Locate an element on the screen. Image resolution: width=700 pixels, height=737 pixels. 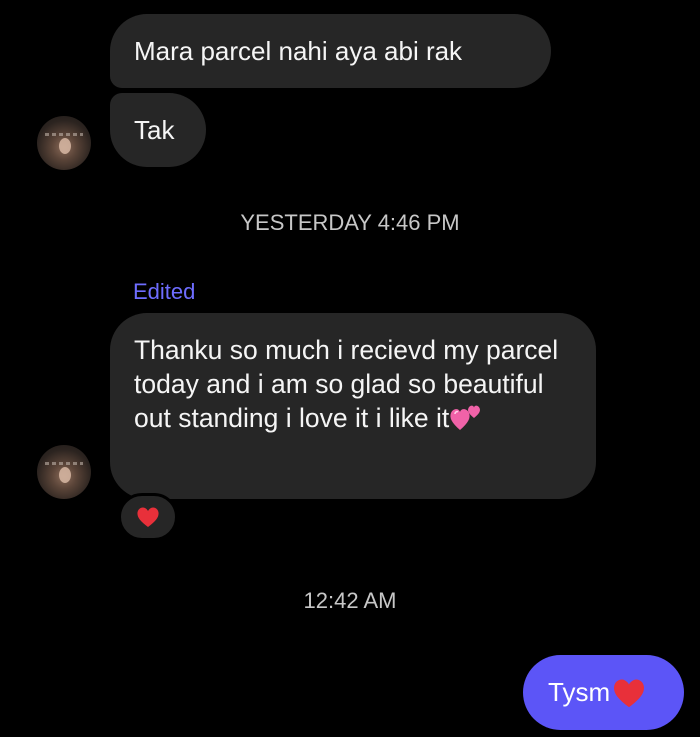
incoming-message-bubble: Tak is located at coordinates (158, 130).